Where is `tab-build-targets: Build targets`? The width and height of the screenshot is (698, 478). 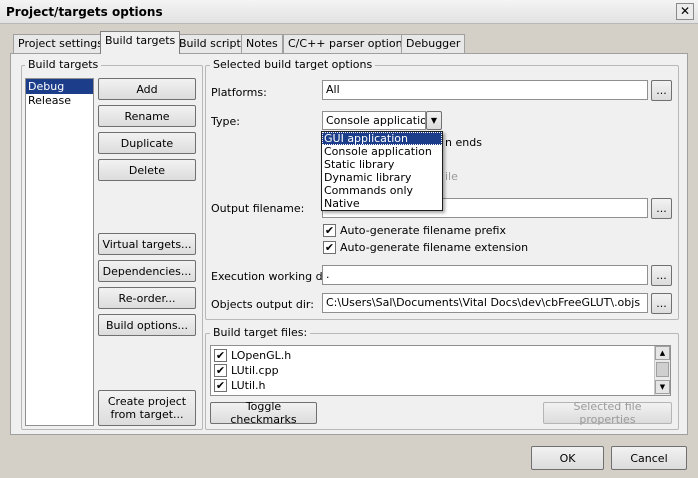 tab-build-targets: Build targets is located at coordinates (140, 42).